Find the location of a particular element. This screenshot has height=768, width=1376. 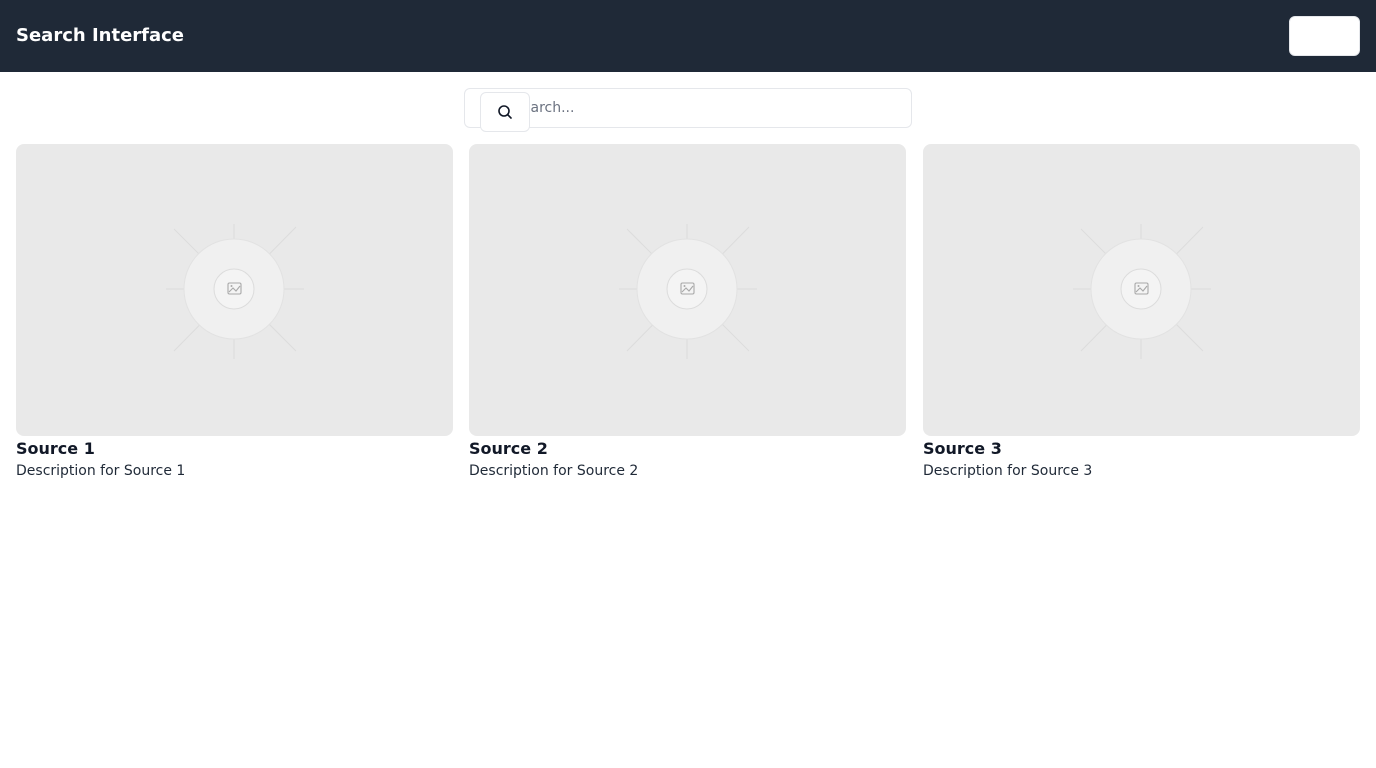

result-card: Source 3 Description for Source 3 is located at coordinates (1141, 314).